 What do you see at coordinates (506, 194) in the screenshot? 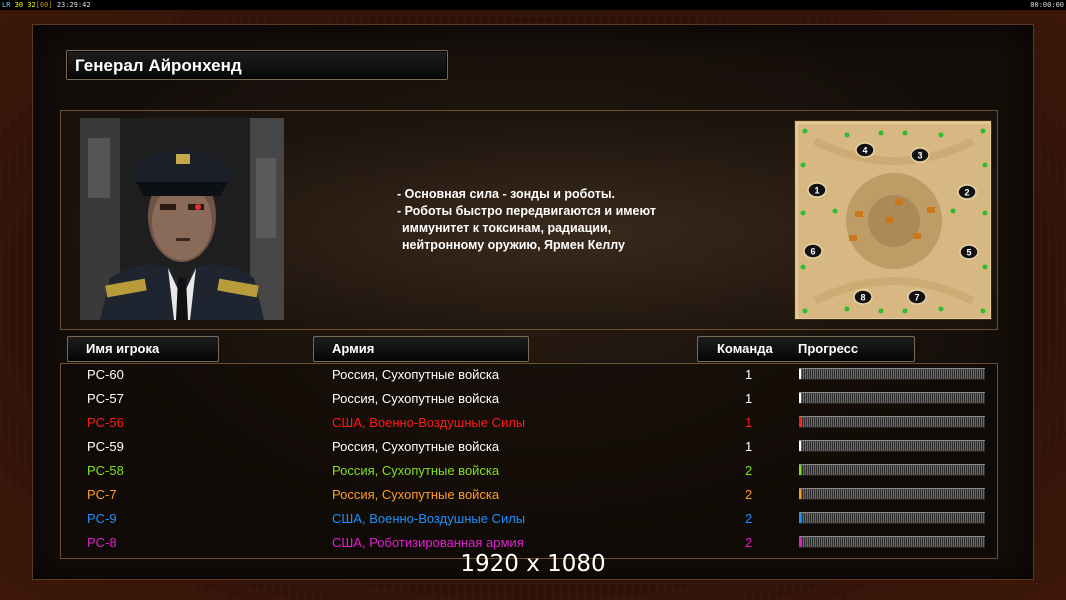
I see `description-line: - Основная сила - зонды и роботы.` at bounding box center [506, 194].